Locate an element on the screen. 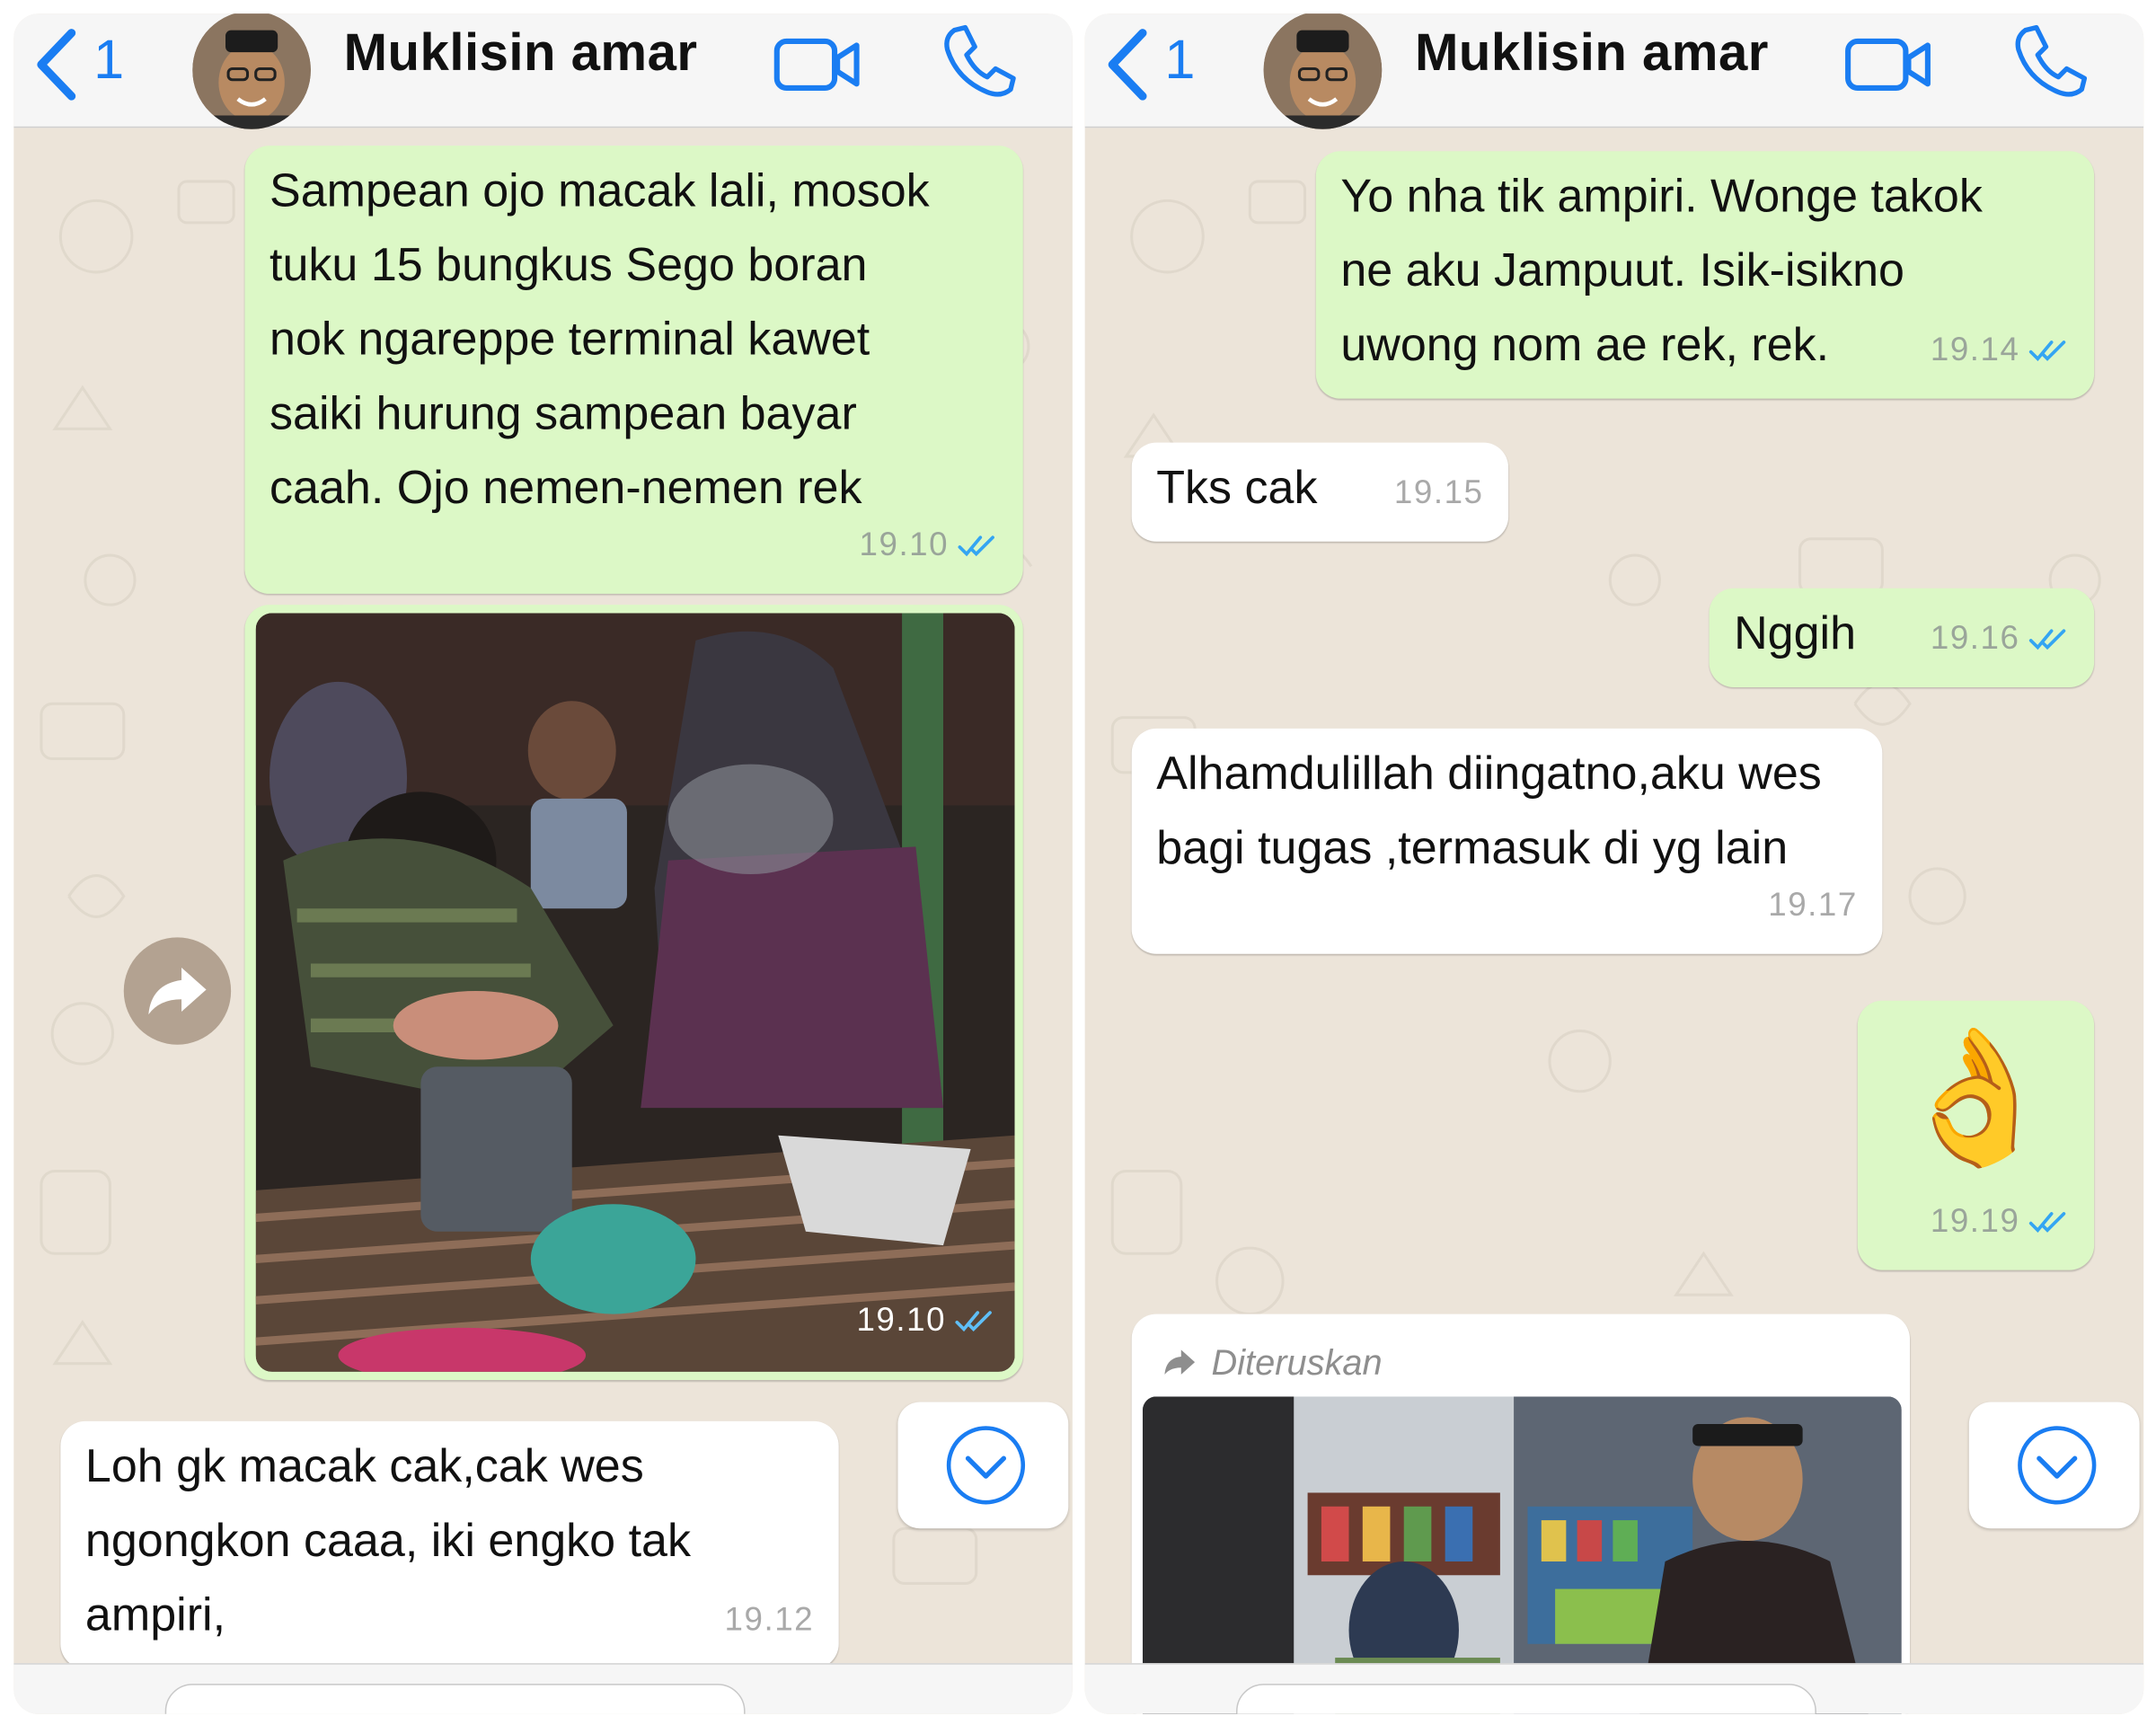 This screenshot has height=1725, width=2156. message-time: 19.15 is located at coordinates (1438, 492).